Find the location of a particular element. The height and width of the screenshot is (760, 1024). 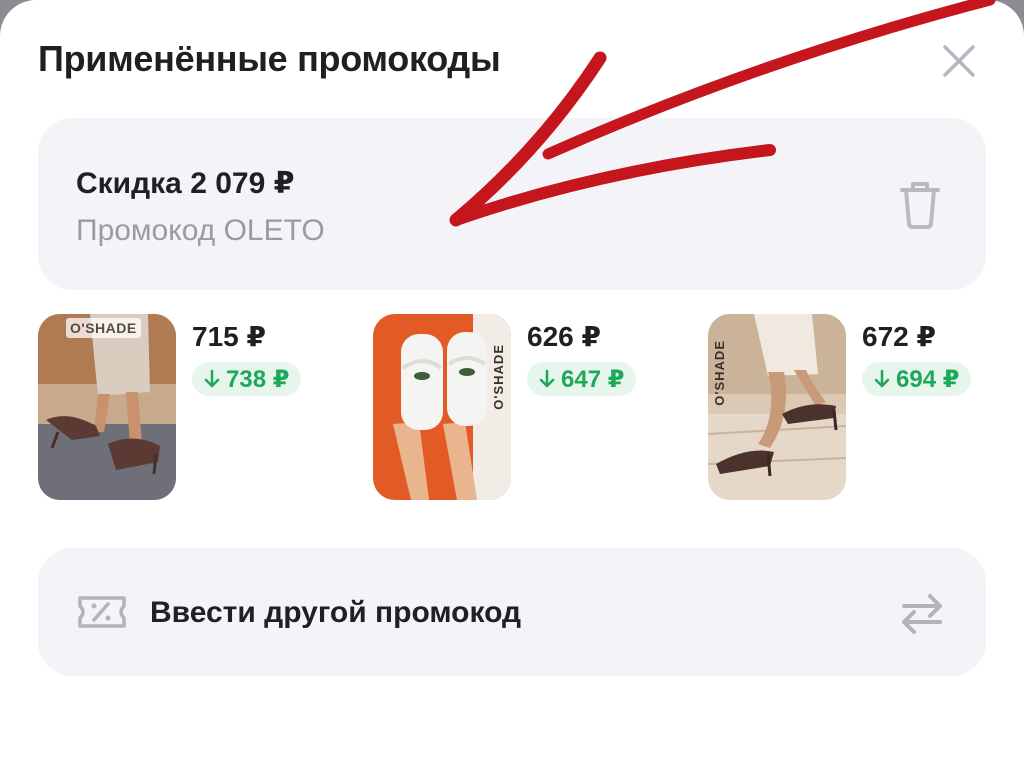

page-title: Применённые промокоды is located at coordinates (269, 58).